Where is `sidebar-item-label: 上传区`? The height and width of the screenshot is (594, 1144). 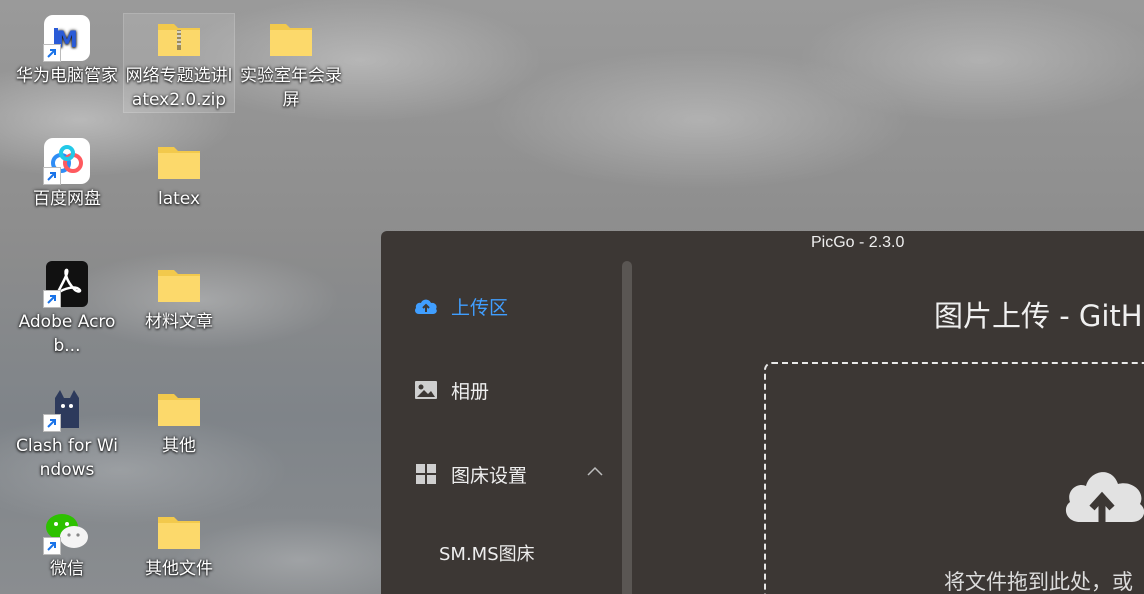
sidebar-item-label: 上传区 is located at coordinates (480, 307).